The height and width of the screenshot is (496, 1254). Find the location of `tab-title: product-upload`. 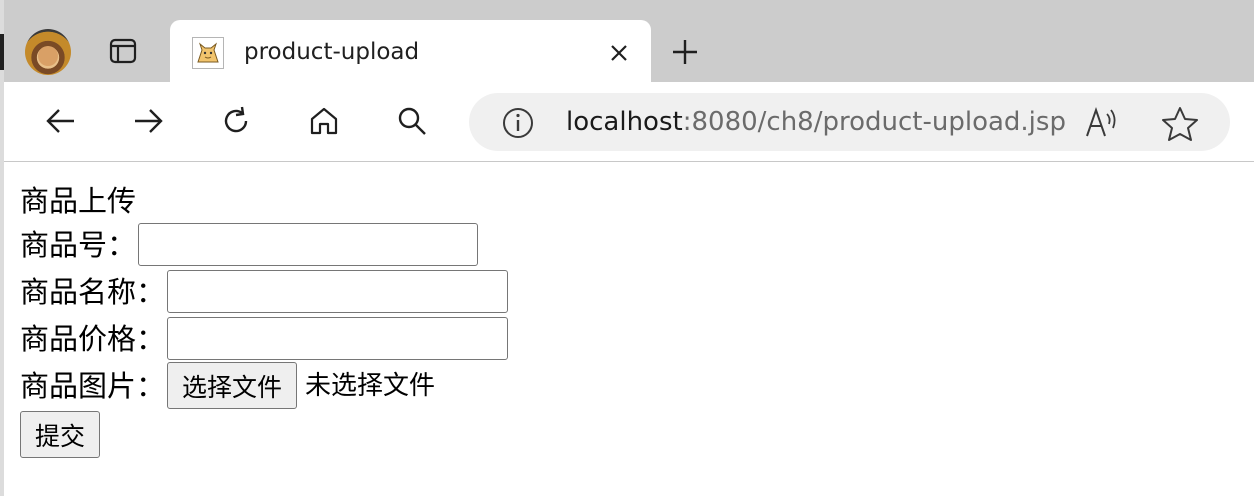

tab-title: product-upload is located at coordinates (332, 52).